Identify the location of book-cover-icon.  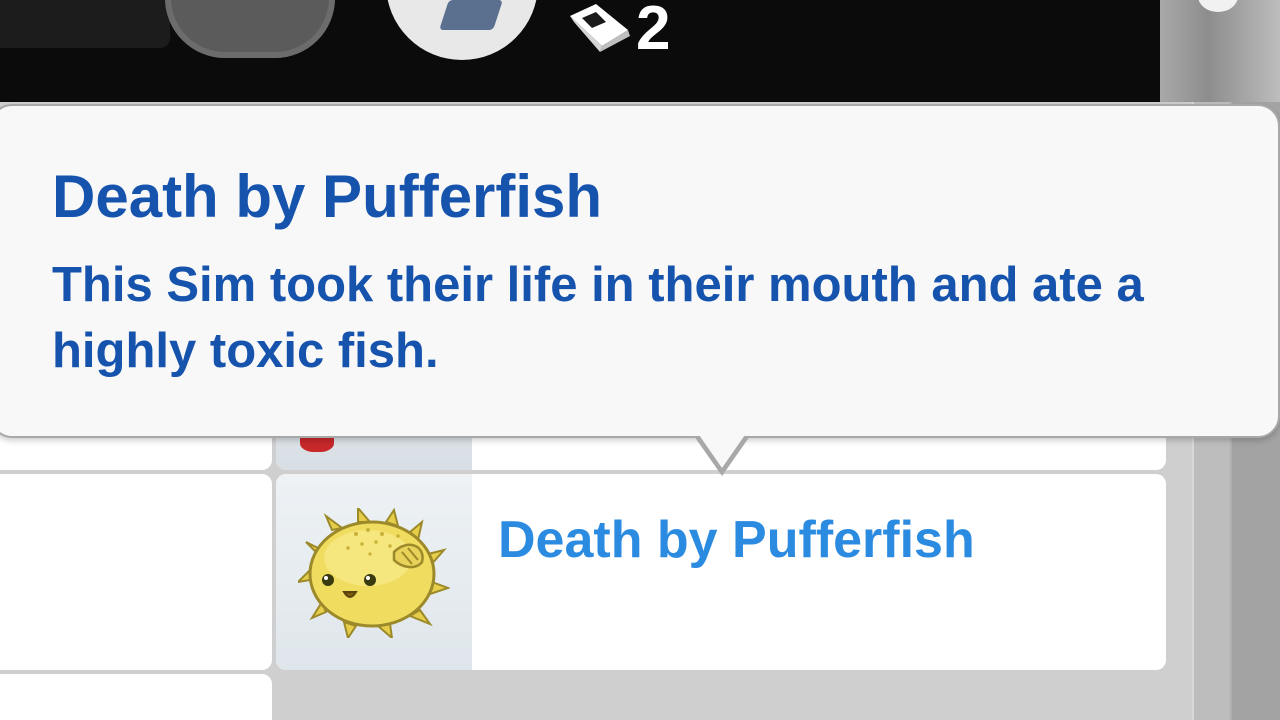
(471, 15).